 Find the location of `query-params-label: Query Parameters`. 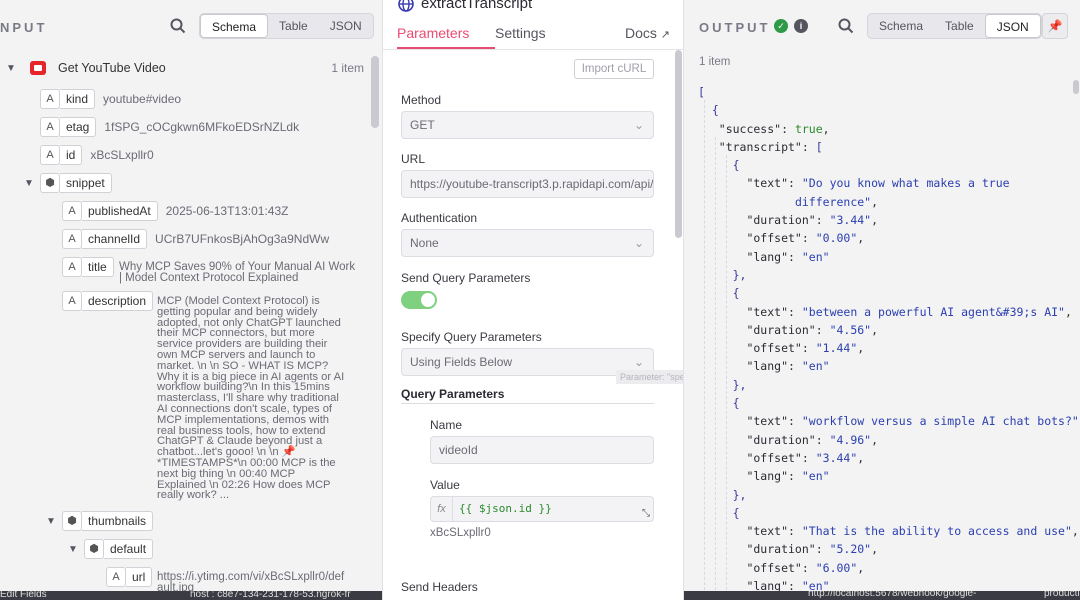

query-params-label: Query Parameters is located at coordinates (453, 394).